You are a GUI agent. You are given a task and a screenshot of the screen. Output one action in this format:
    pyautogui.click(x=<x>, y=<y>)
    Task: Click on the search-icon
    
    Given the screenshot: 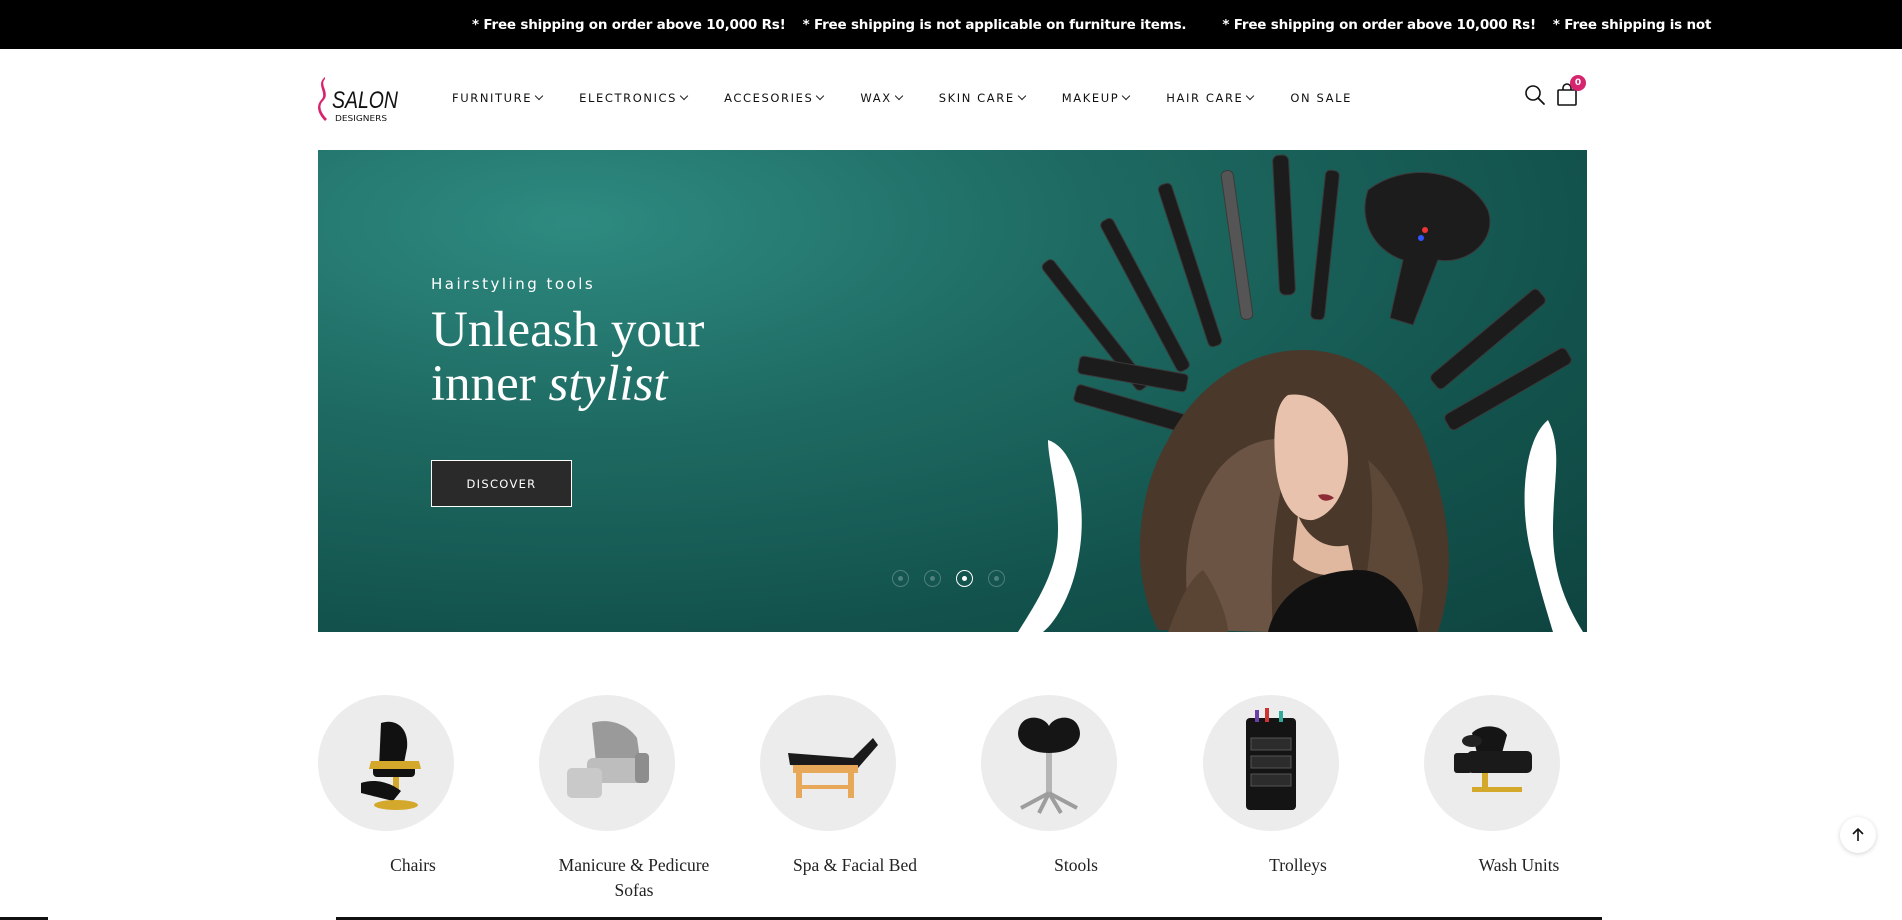 What is the action you would take?
    pyautogui.click(x=1535, y=95)
    